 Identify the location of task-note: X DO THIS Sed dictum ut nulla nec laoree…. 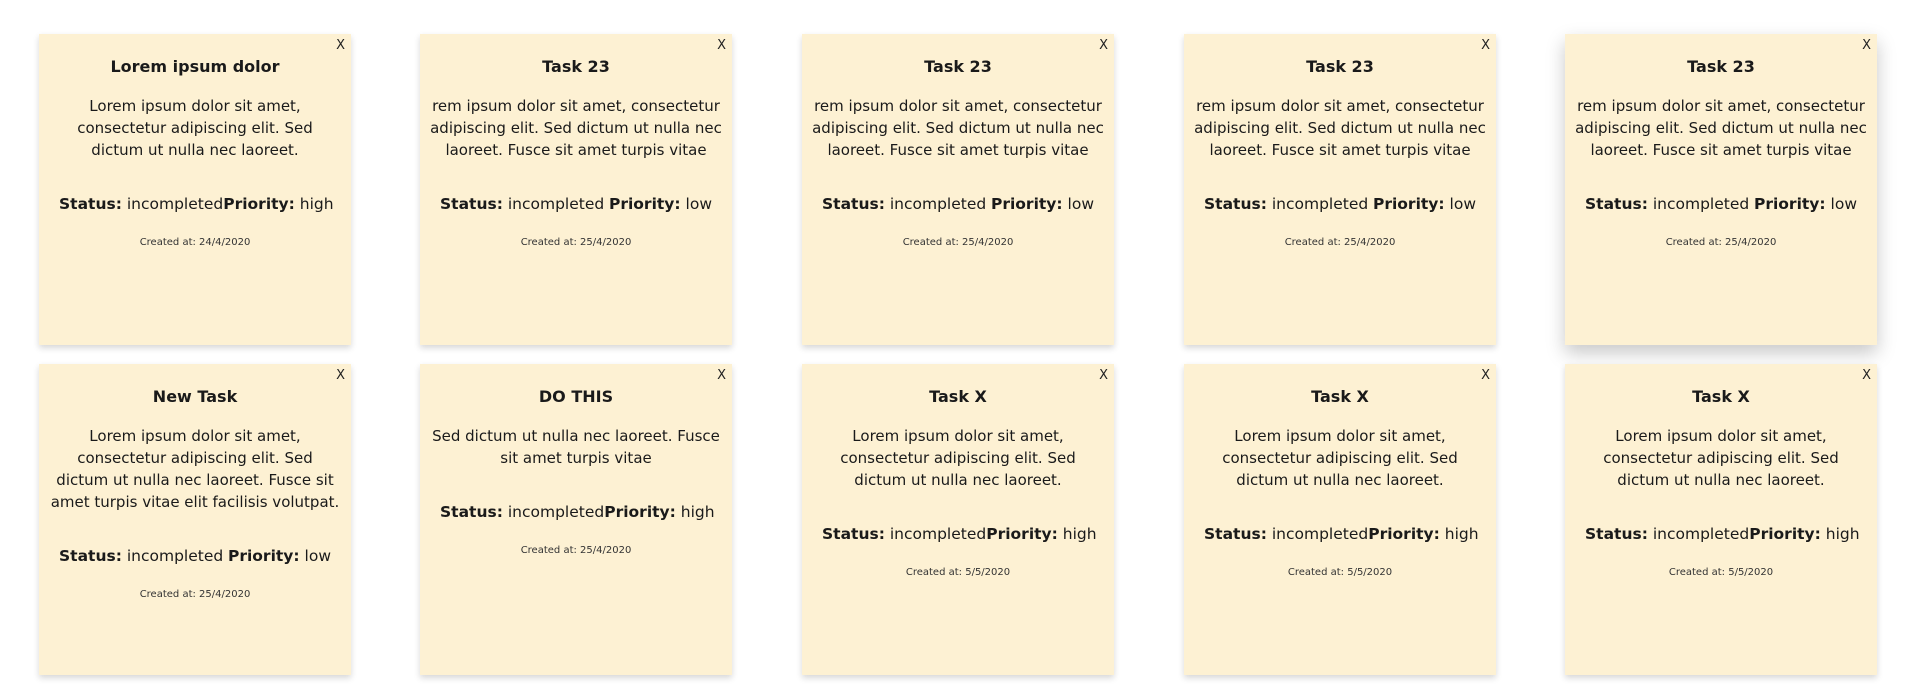
(576, 519).